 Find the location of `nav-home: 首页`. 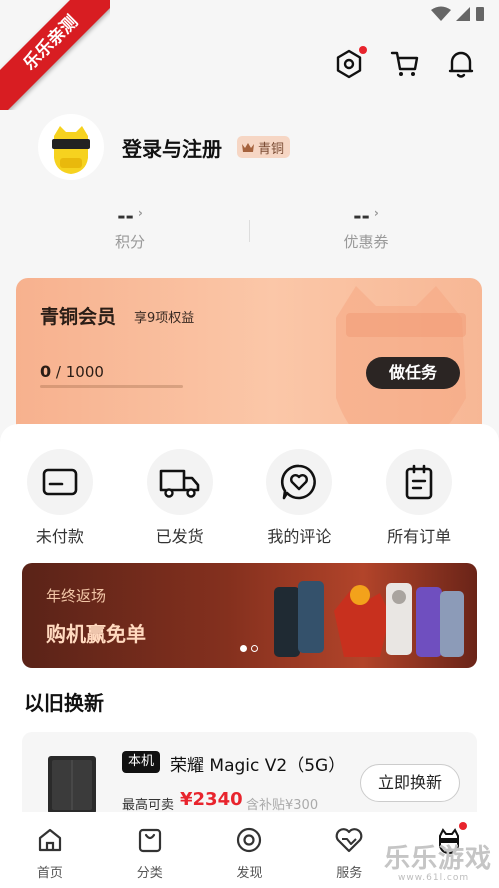

nav-home: 首页 is located at coordinates (50, 850).